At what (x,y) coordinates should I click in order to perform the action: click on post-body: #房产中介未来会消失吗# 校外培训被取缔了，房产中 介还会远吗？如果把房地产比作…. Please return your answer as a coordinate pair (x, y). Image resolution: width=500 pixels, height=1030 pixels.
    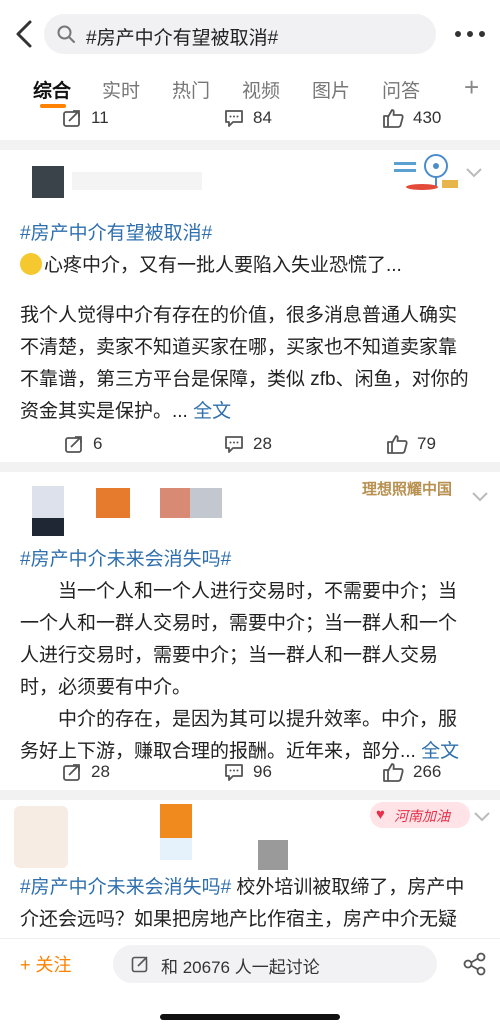
    Looking at the image, I should click on (255, 904).